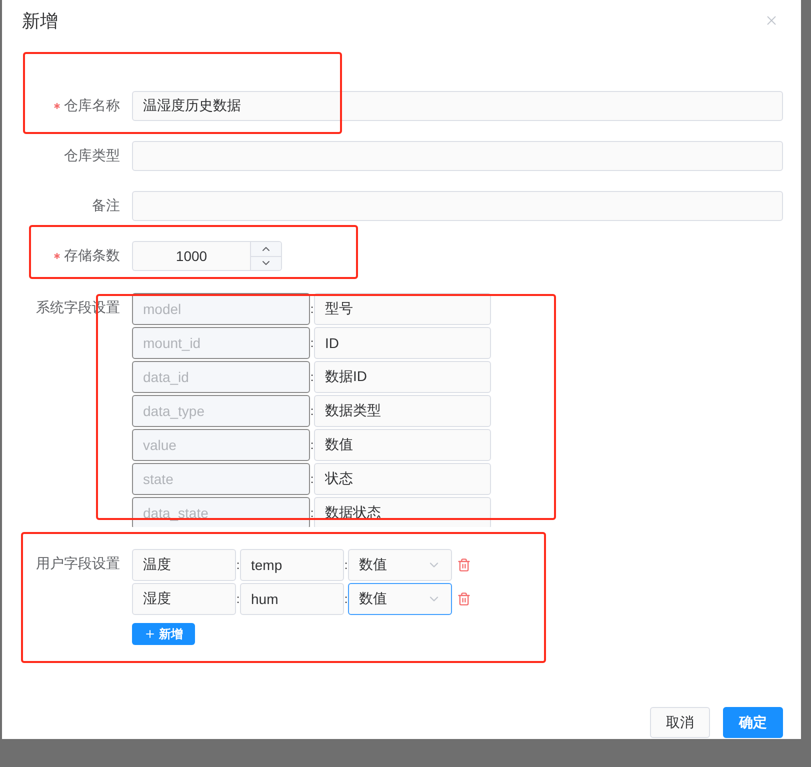 The height and width of the screenshot is (767, 811). Describe the element at coordinates (402, 343) in the screenshot. I see `display-label-input: ID` at that location.